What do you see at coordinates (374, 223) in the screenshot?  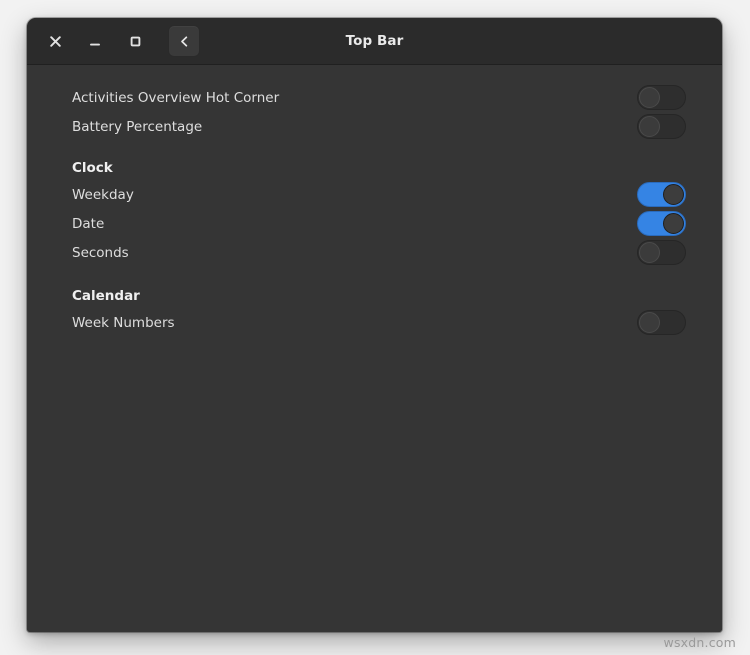 I see `setting-row-date: Date` at bounding box center [374, 223].